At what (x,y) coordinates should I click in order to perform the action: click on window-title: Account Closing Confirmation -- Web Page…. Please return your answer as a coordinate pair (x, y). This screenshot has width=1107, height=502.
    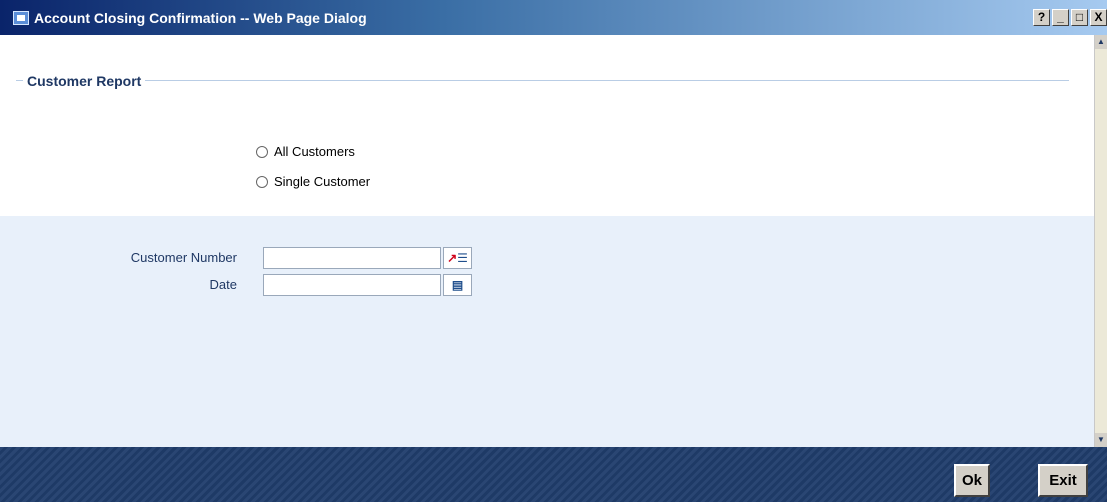
    Looking at the image, I should click on (200, 18).